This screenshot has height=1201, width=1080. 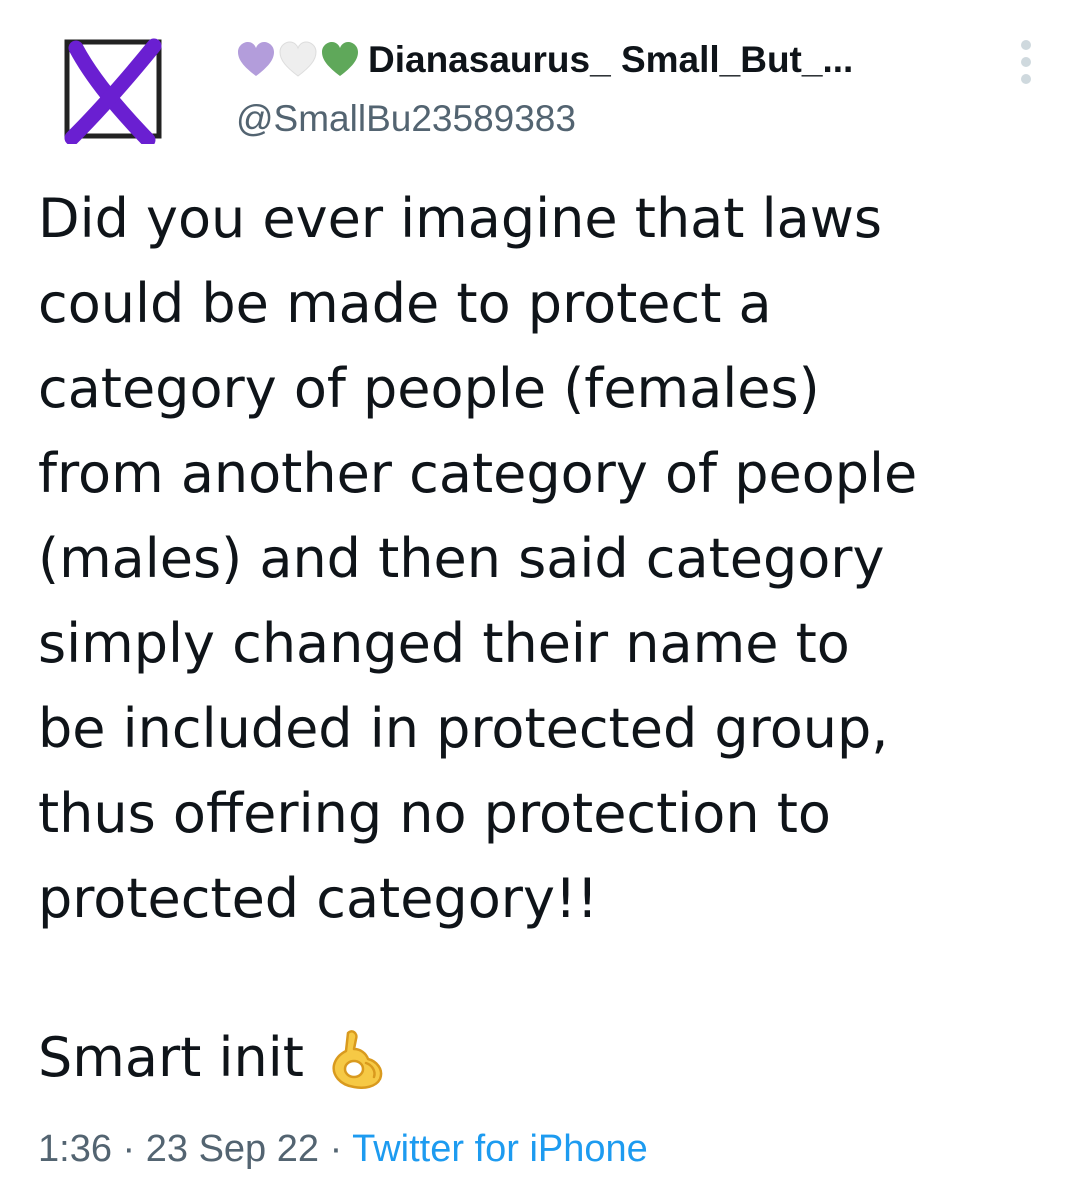 I want to click on tweet-text-line: Did you ever imagine that laws, so click(x=460, y=218).